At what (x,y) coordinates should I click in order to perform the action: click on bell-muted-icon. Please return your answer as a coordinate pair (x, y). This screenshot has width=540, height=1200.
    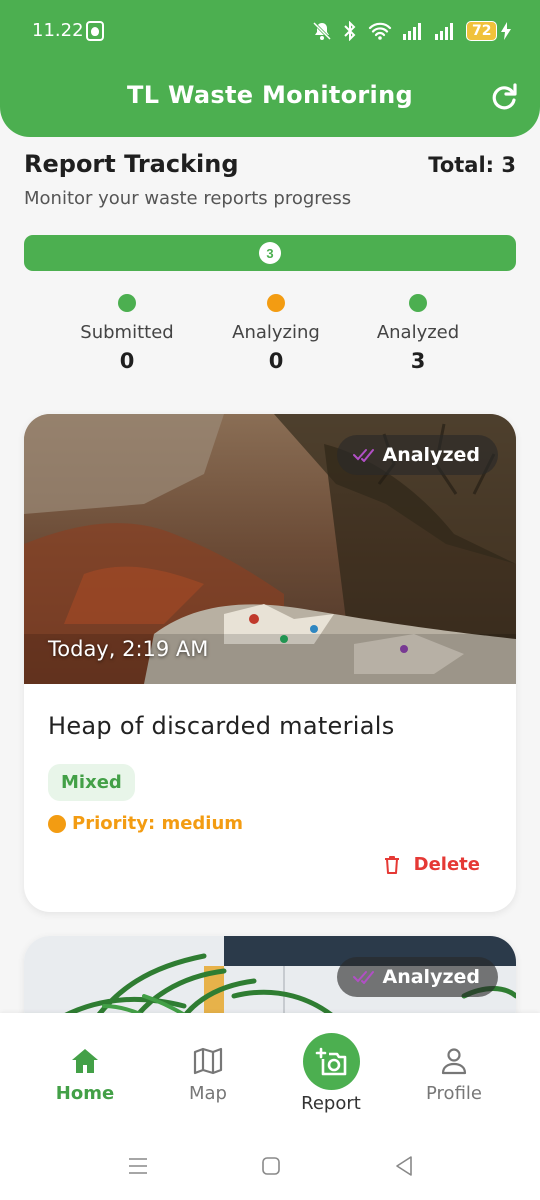
    Looking at the image, I should click on (322, 31).